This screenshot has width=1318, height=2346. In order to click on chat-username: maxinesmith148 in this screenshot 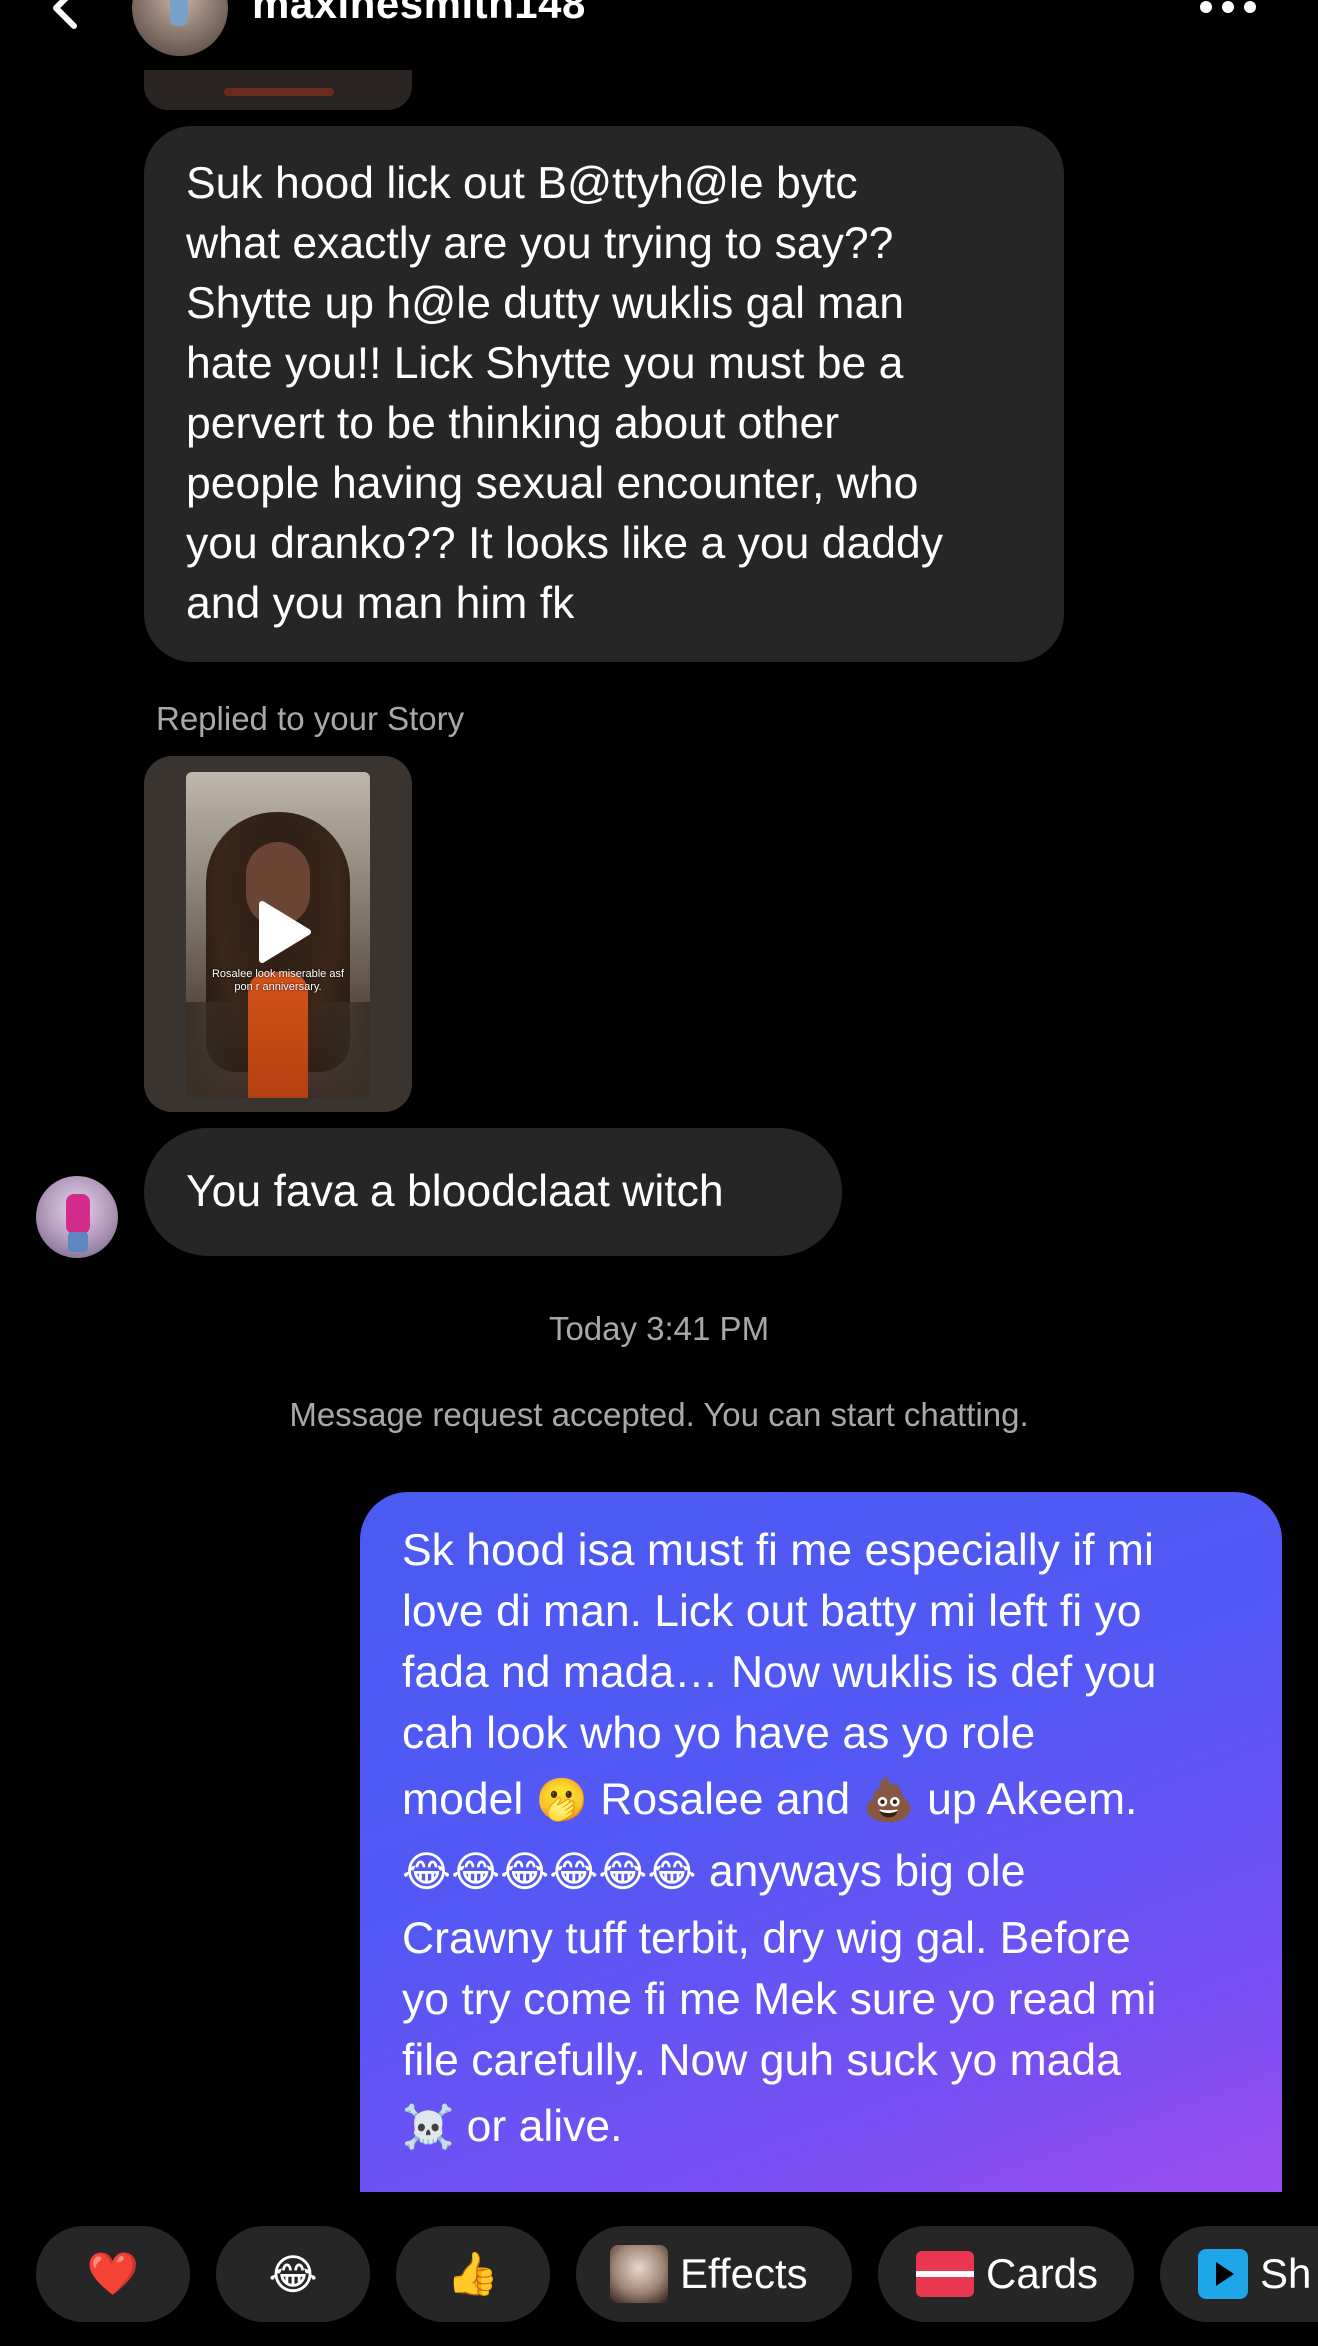, I will do `click(419, 14)`.